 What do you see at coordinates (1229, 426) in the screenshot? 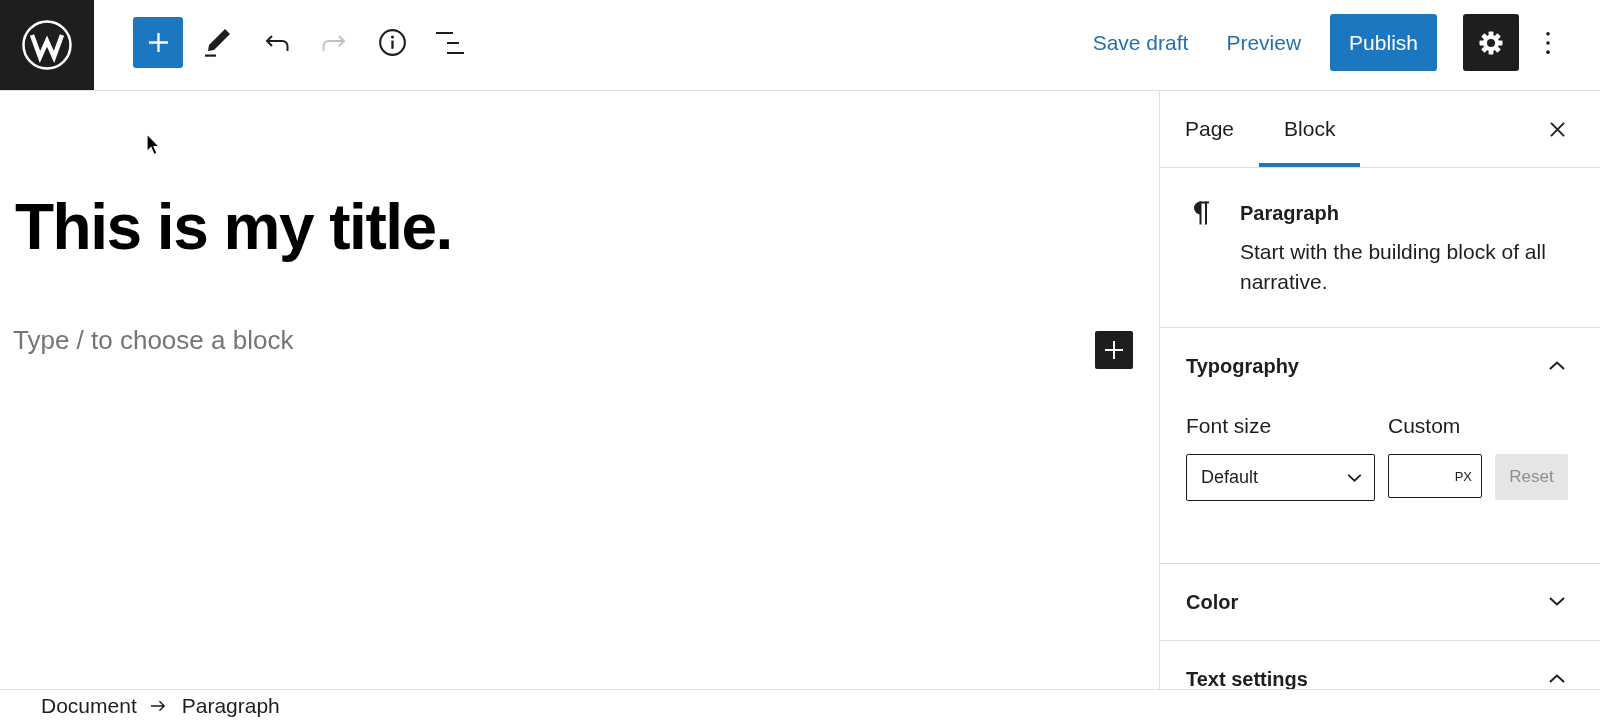
I see `field-label: Font size` at bounding box center [1229, 426].